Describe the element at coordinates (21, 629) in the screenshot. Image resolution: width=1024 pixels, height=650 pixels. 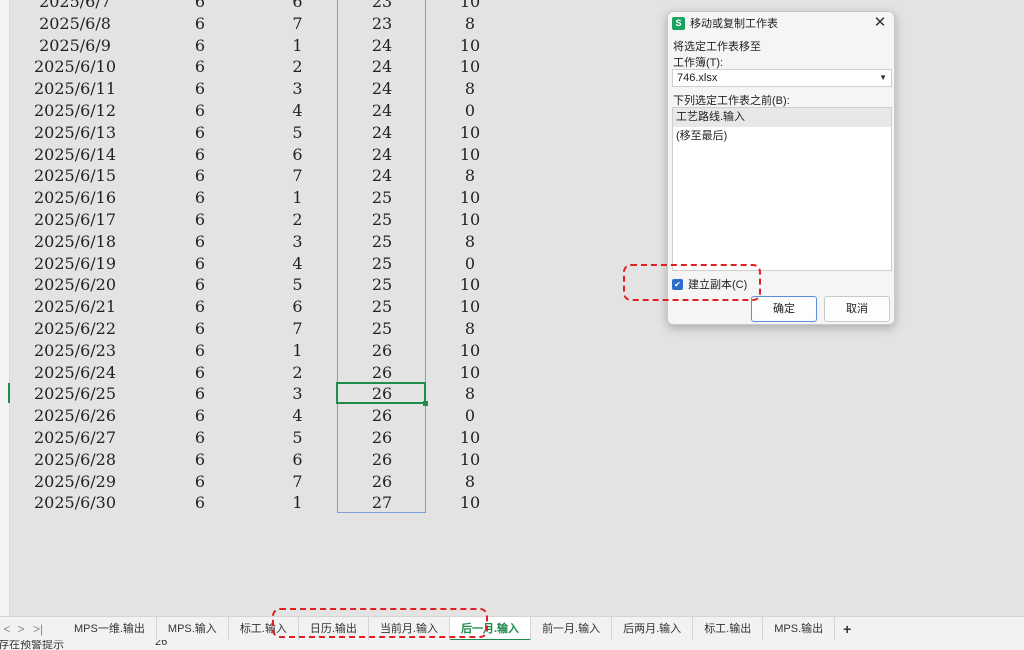
I see `tab-nav-next: >` at that location.